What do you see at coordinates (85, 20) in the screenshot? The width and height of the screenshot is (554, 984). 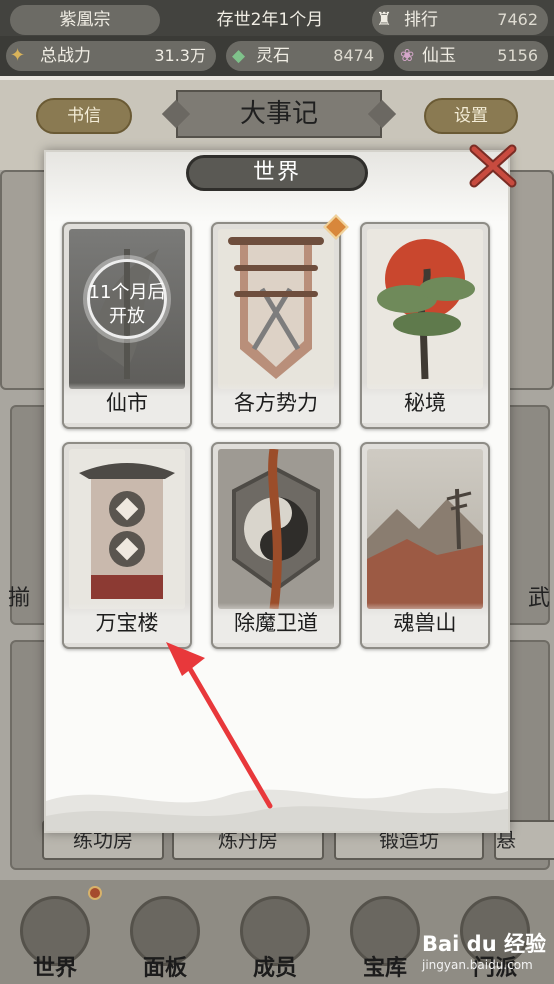 I see `sect-name: 紫凰宗` at bounding box center [85, 20].